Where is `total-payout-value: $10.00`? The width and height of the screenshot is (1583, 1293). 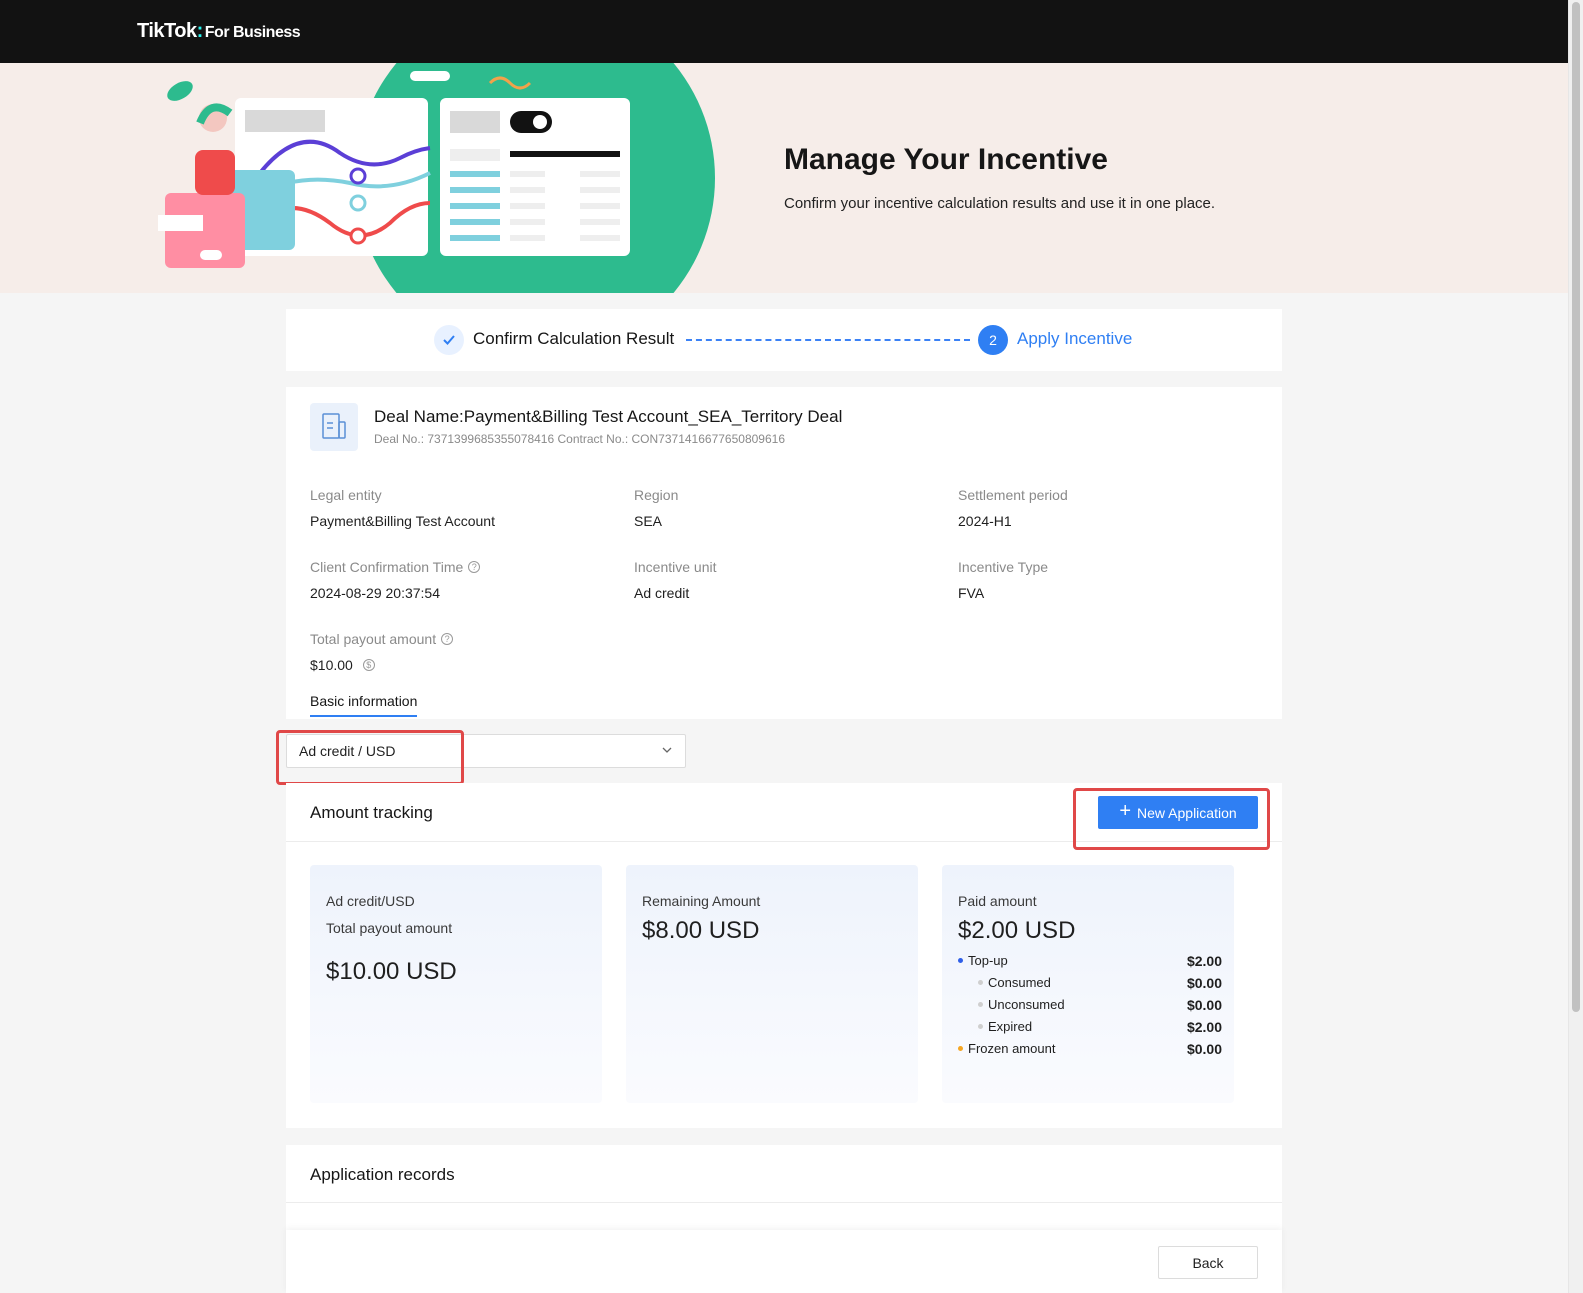 total-payout-value: $10.00 is located at coordinates (331, 665).